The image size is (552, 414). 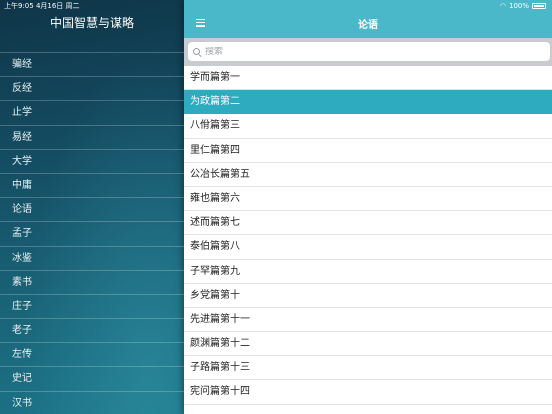 What do you see at coordinates (368, 296) in the screenshot?
I see `chapter-item: 乡党篇第十` at bounding box center [368, 296].